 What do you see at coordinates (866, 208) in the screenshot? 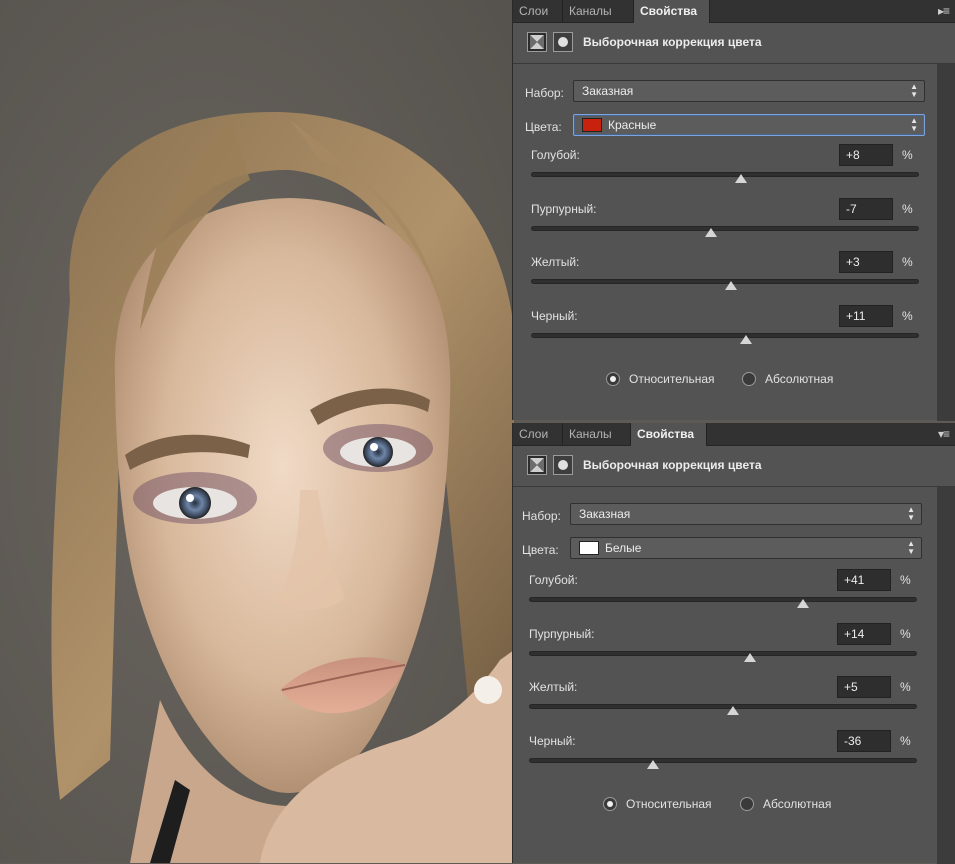
I see `slider-value-input: -7` at bounding box center [866, 208].